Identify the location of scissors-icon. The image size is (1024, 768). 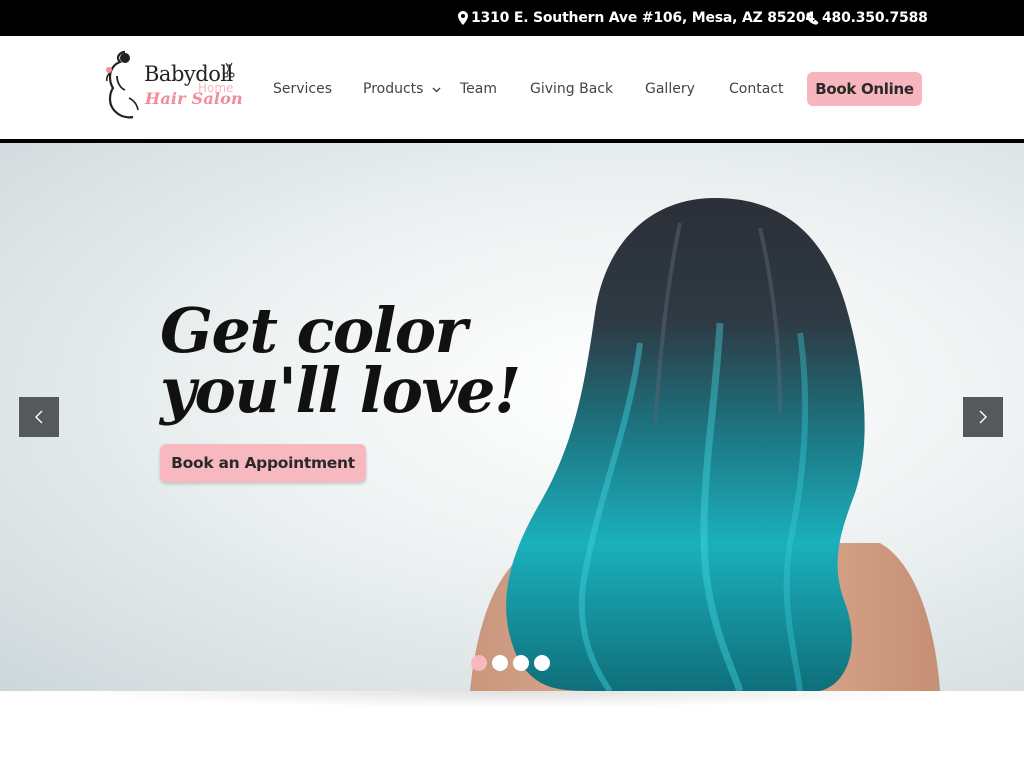
(229, 70).